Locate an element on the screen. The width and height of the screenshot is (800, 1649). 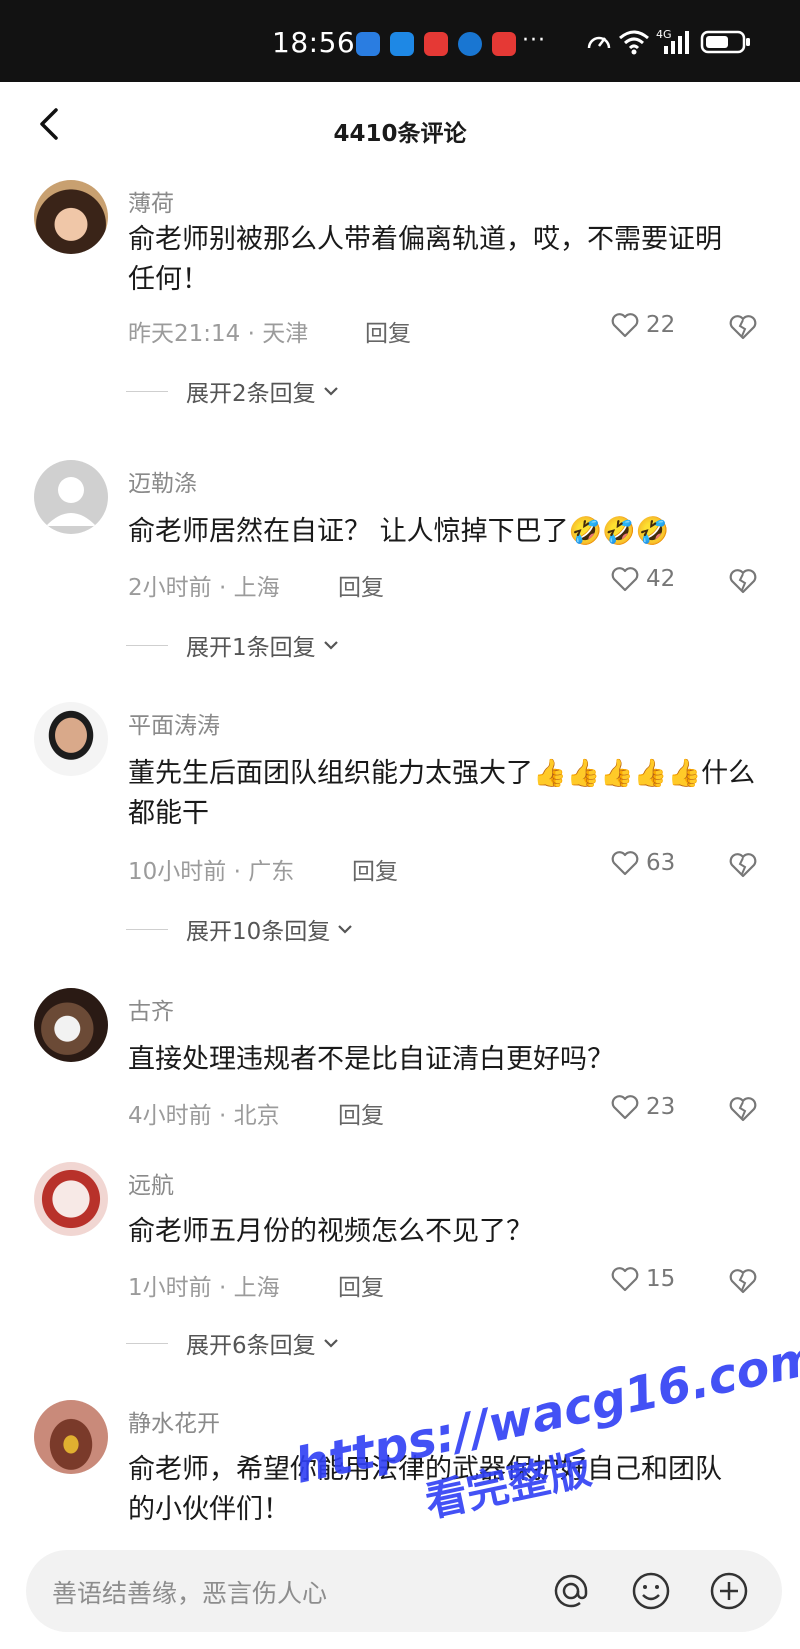
shield-app-icon is located at coordinates (402, 44).